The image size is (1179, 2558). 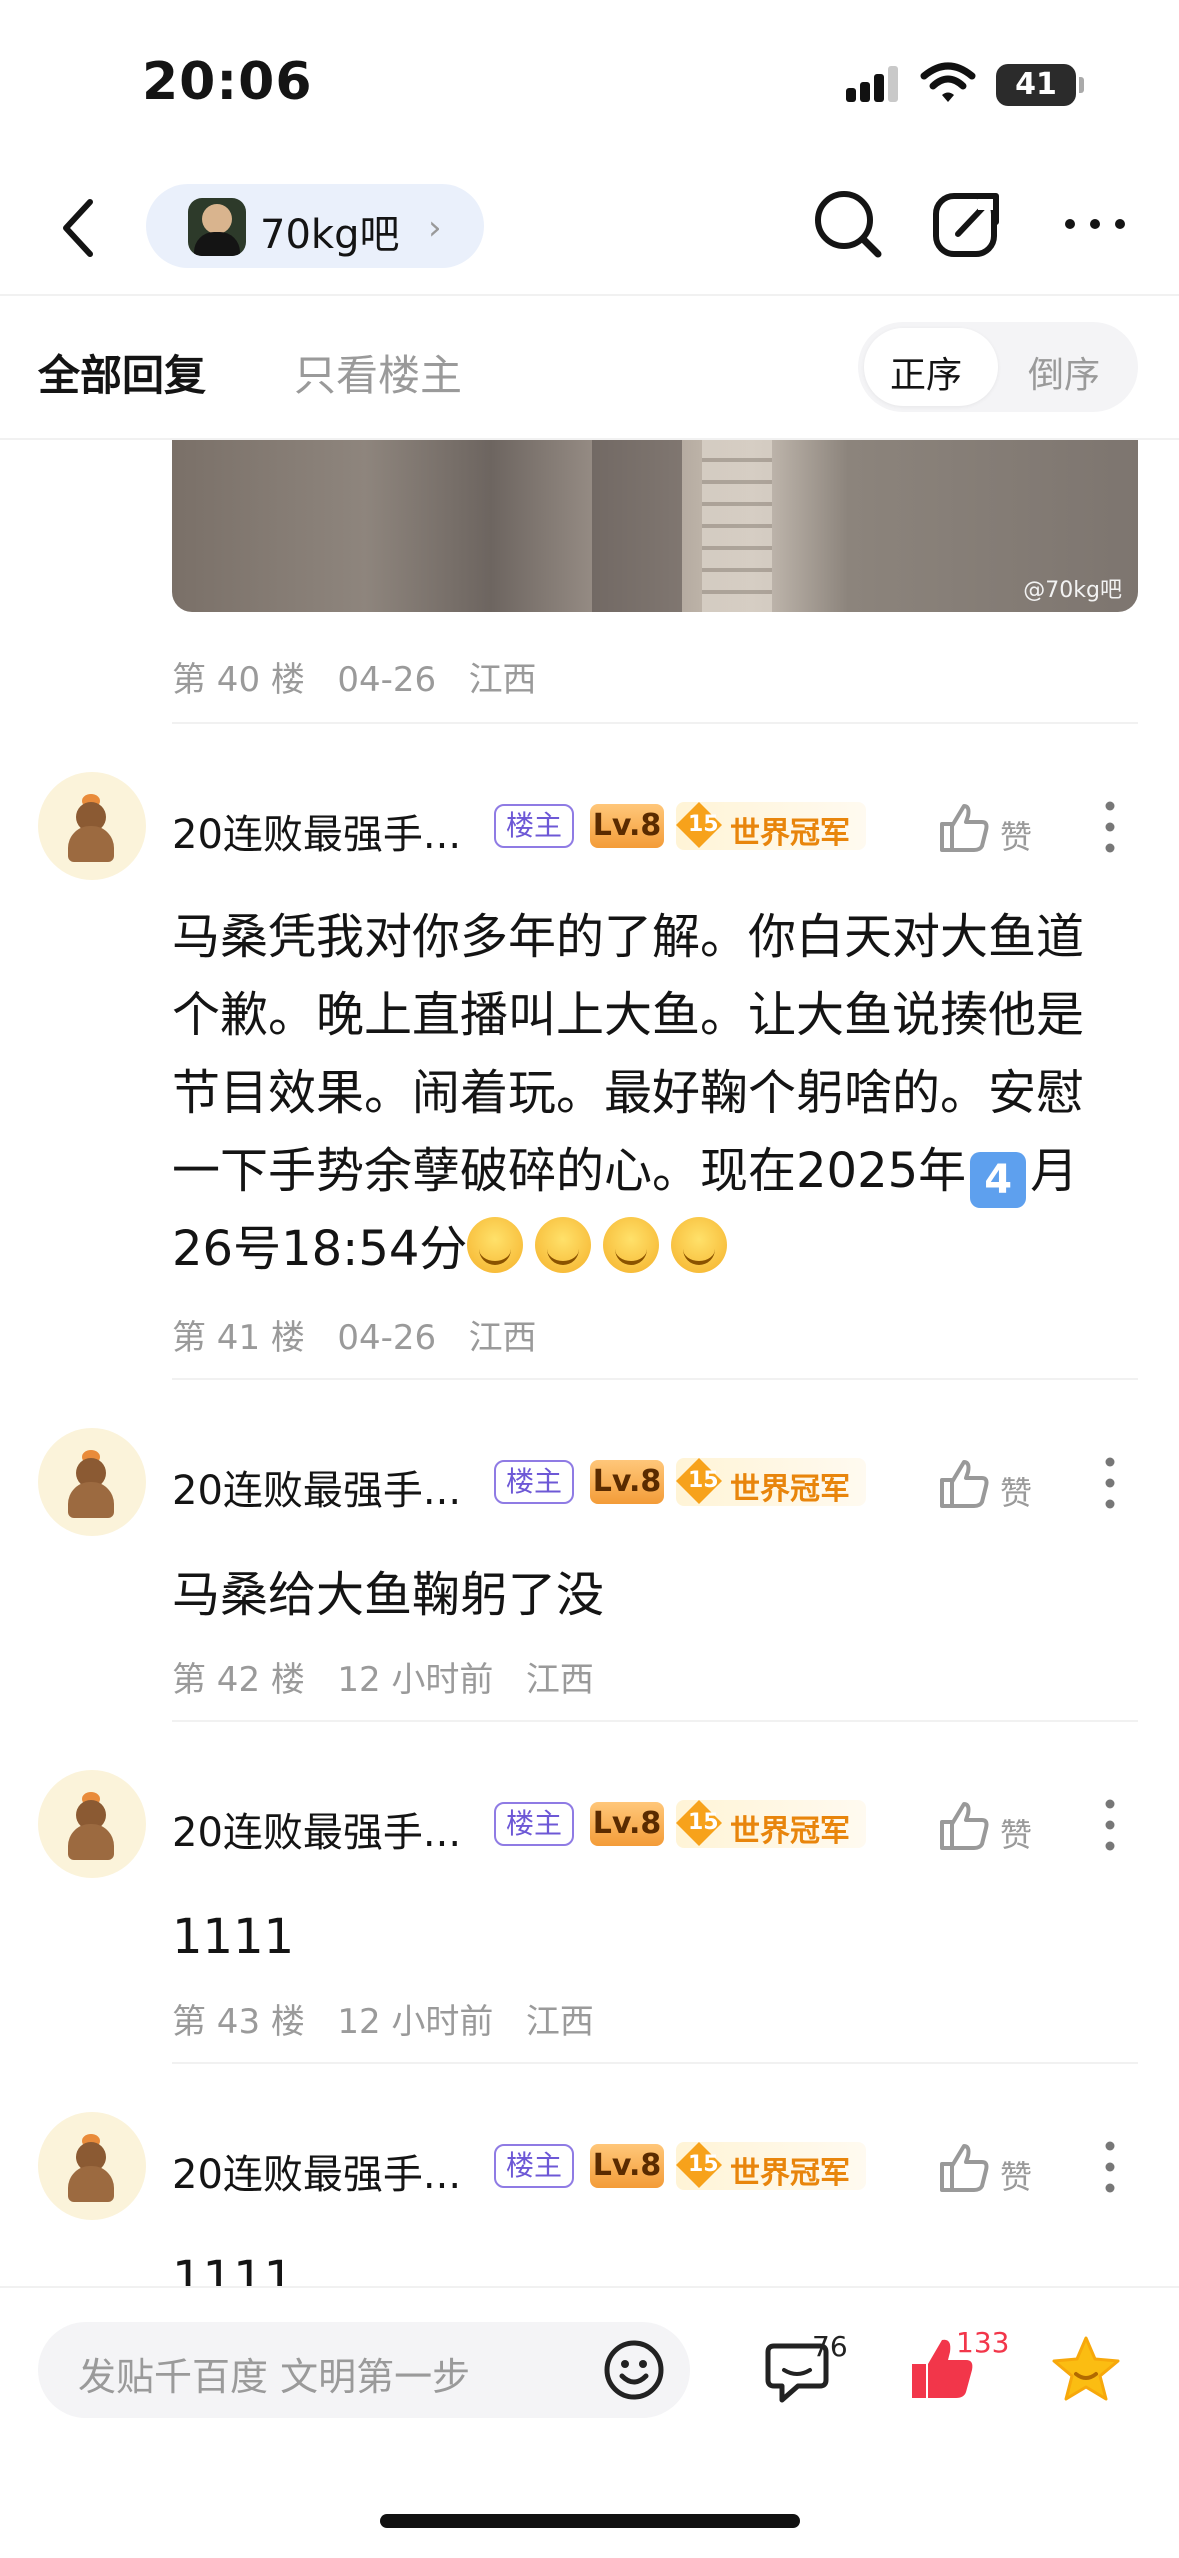 I want to click on content-line: 节目效果。闹着玩。最好鞠个躬啥的。安慰, so click(x=628, y=1093).